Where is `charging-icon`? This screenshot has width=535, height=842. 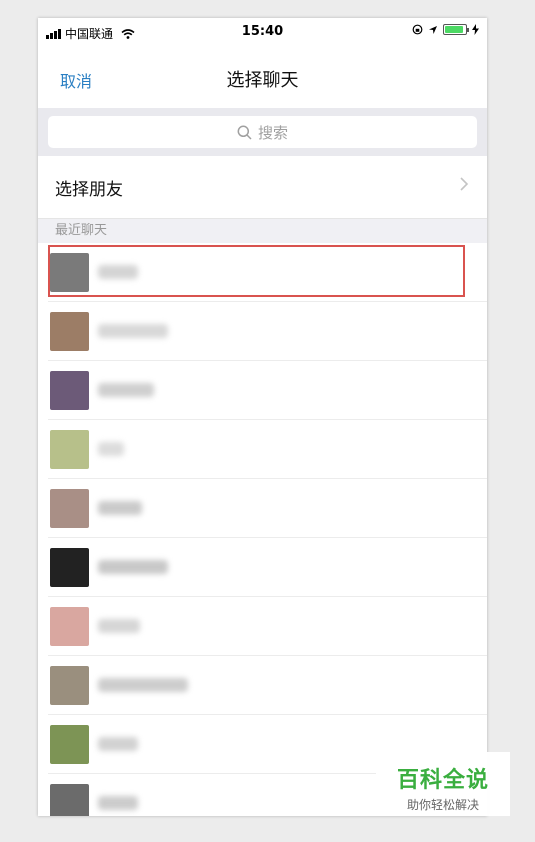
charging-icon is located at coordinates (475, 29).